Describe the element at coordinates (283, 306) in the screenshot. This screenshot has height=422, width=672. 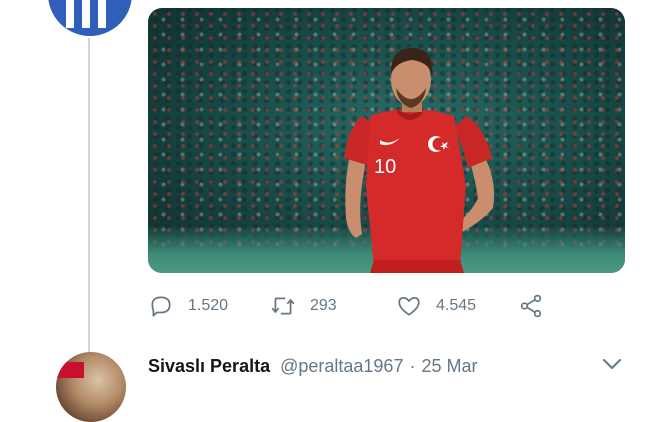
I see `retweet-icon` at that location.